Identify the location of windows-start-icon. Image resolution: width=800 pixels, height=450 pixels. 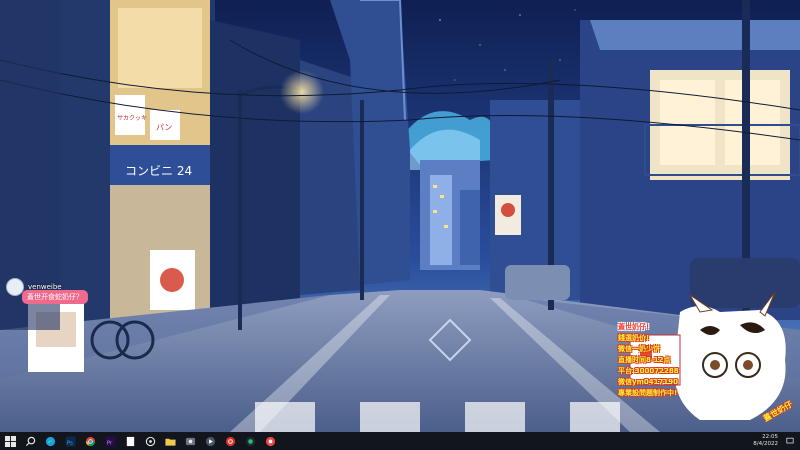
(10, 441).